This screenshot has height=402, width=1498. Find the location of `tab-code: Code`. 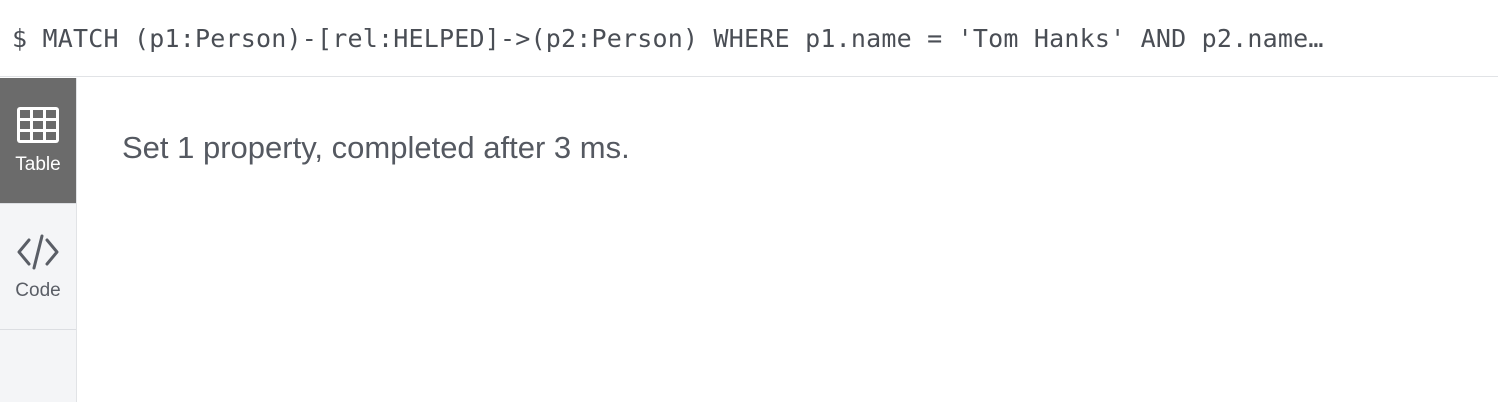

tab-code: Code is located at coordinates (38, 267).